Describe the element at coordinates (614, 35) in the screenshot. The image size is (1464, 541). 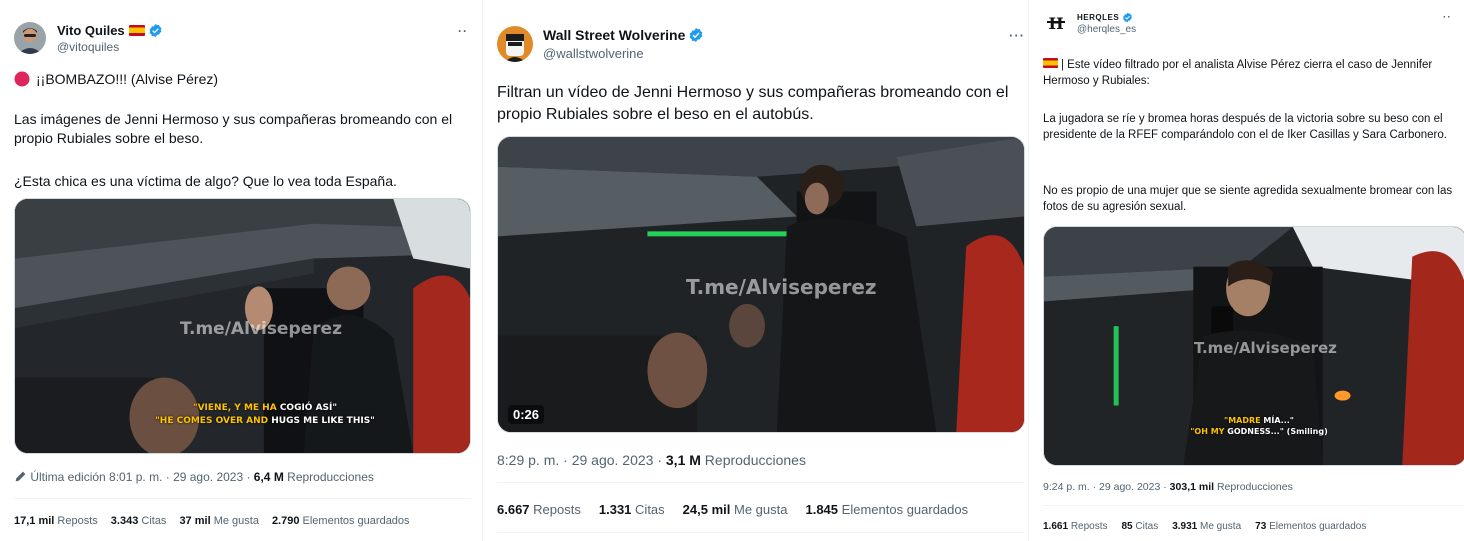
I see `author-name: Wall Street Wolverine` at that location.